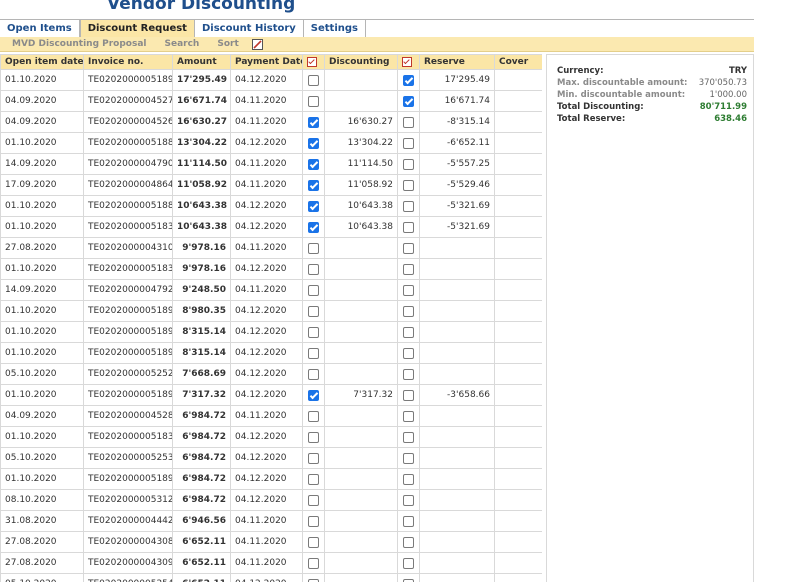 The height and width of the screenshot is (582, 800). Describe the element at coordinates (128, 62) in the screenshot. I see `col-invoice-no: Invoice no.` at that location.